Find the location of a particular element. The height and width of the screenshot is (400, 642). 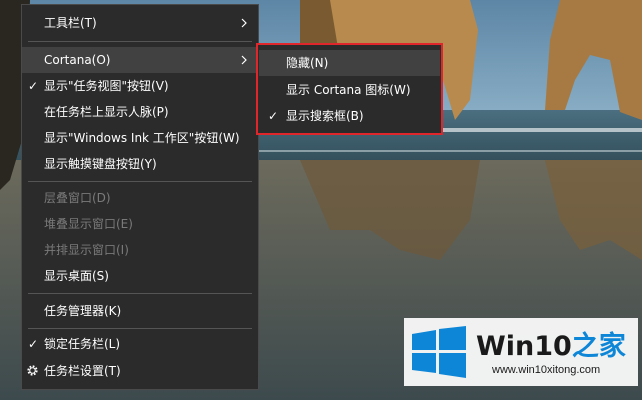

cortana-submenu: 隐藏(N) 显示 Cortana 图标(W) ✓ 显示搜索框(B) is located at coordinates (349, 89).